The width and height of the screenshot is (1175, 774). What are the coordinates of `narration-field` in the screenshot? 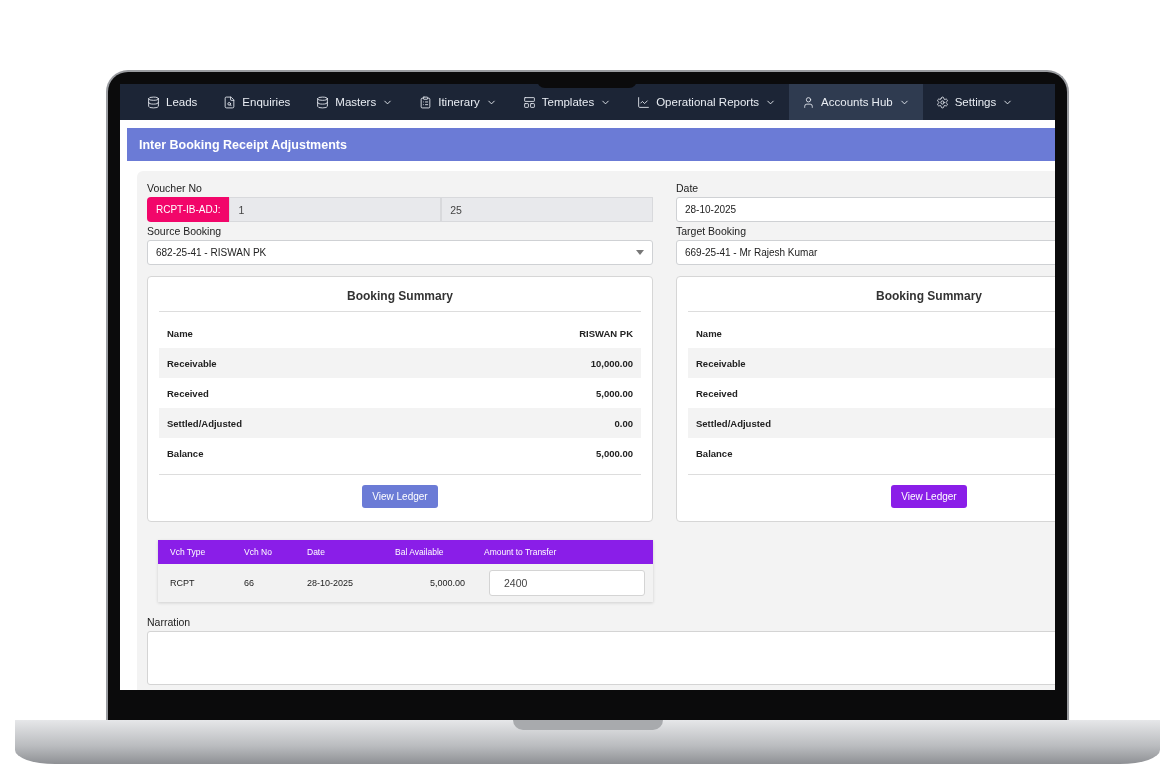 It's located at (601, 658).